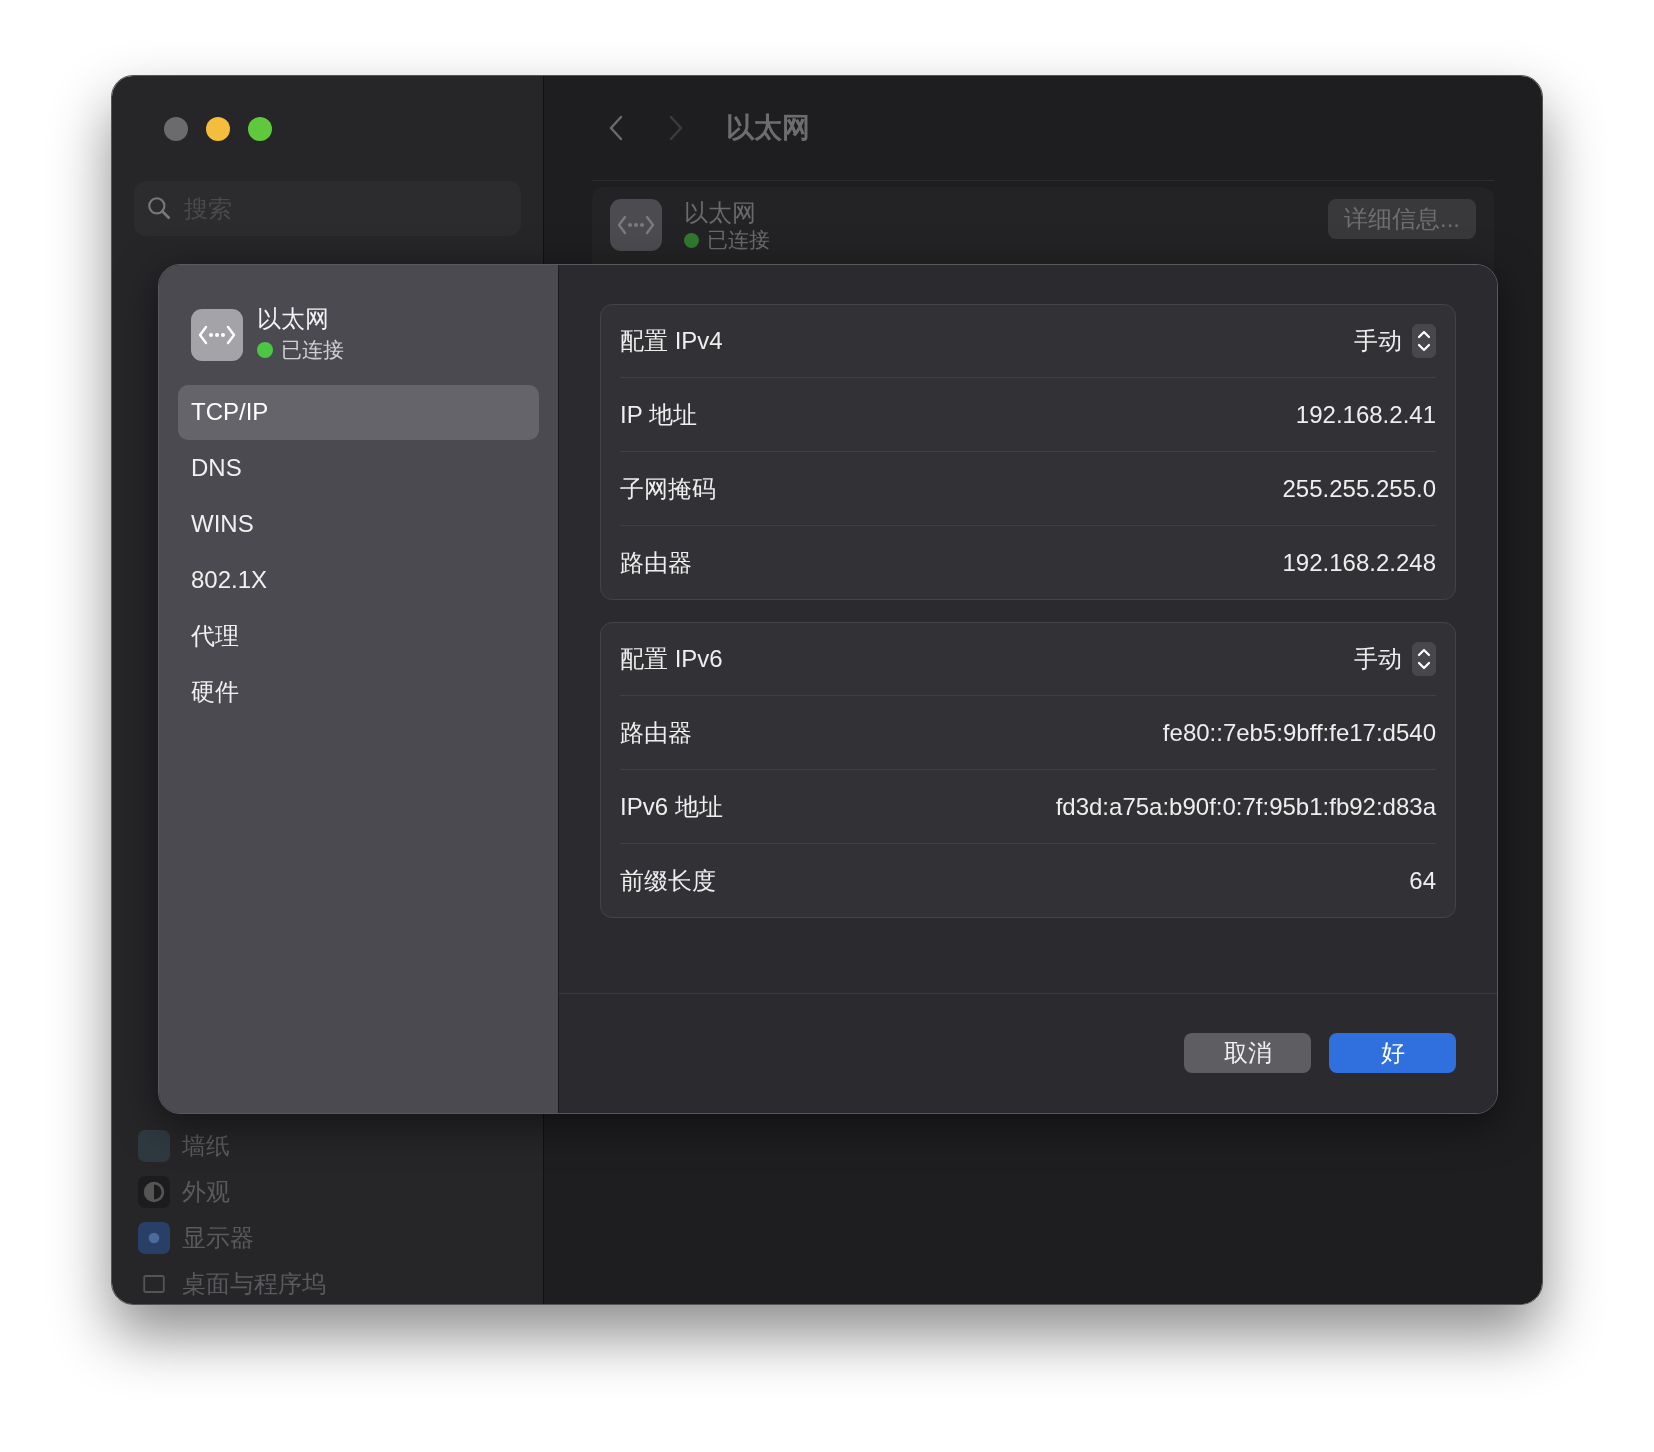  I want to click on row-value: 192.168.2.41, so click(1365, 414).